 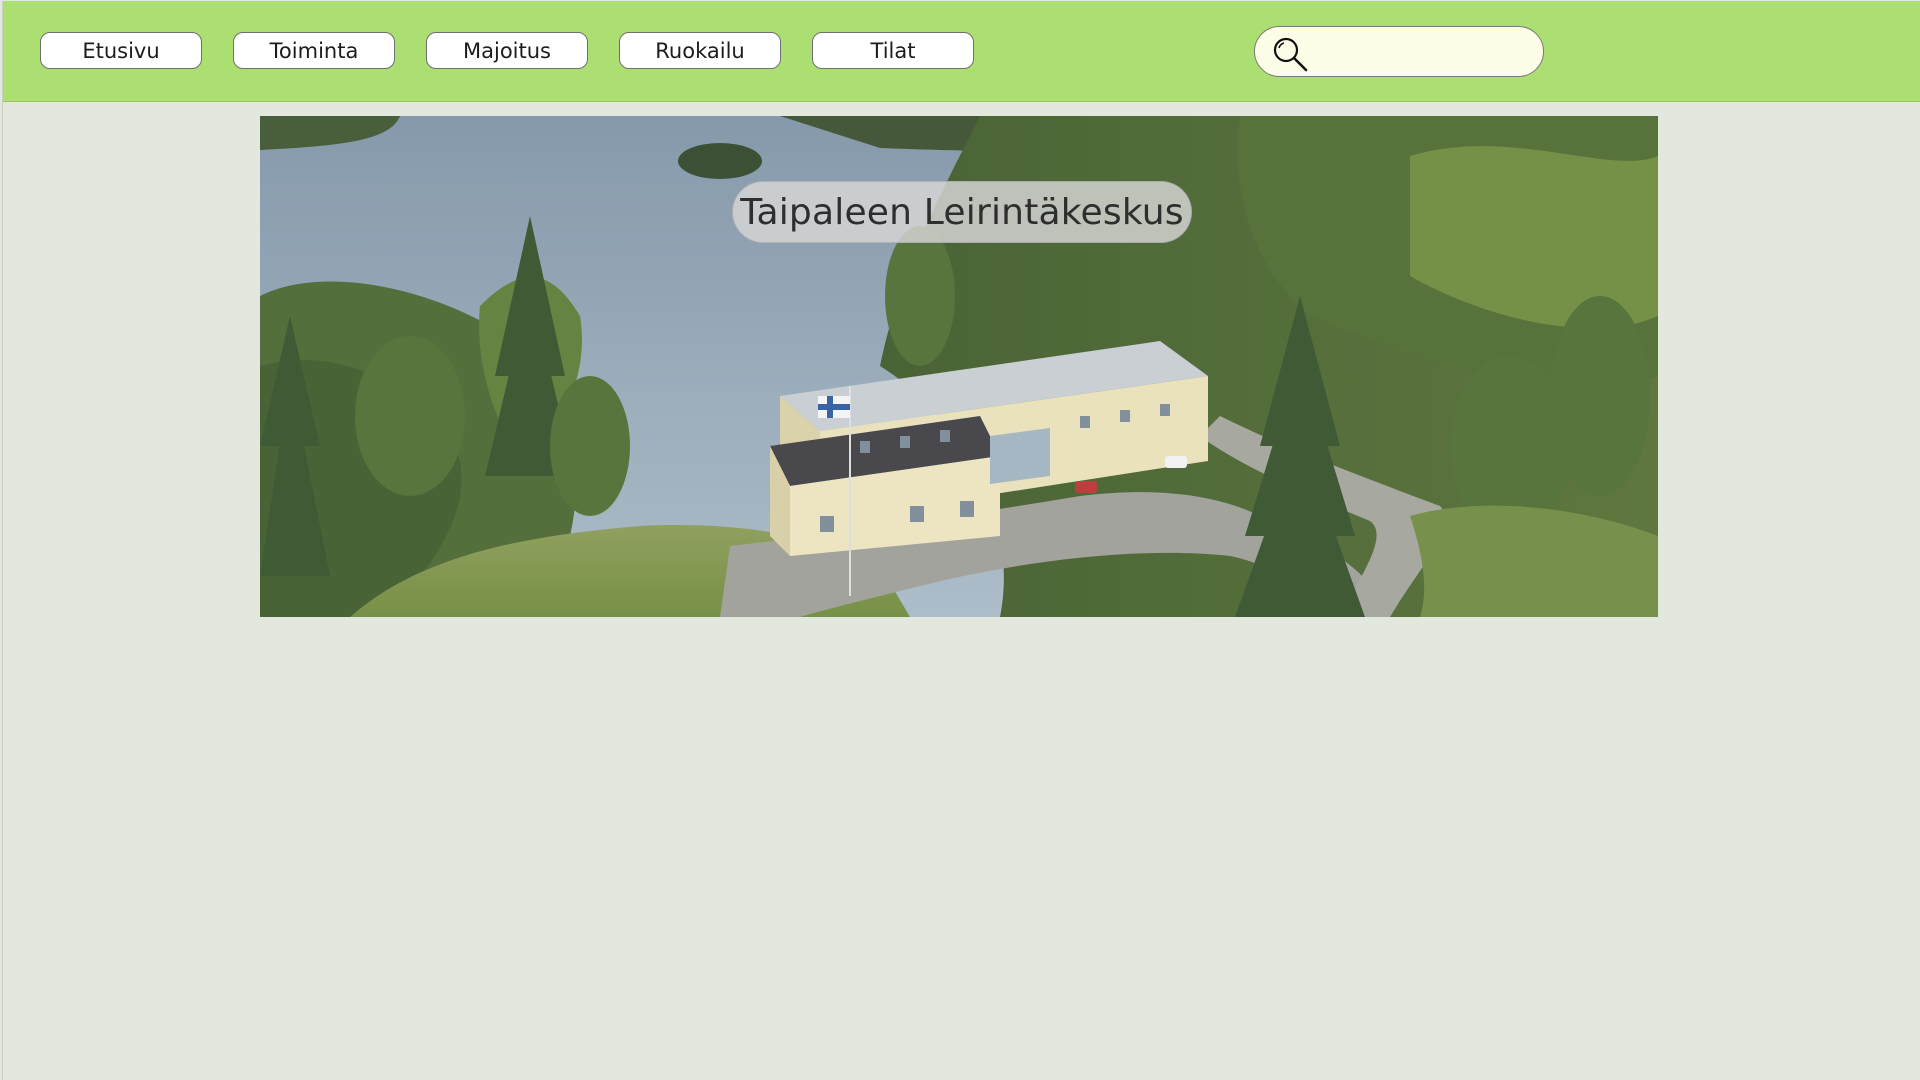 What do you see at coordinates (962, 212) in the screenshot?
I see `hero-title: Taipaleen Leirintäkeskus` at bounding box center [962, 212].